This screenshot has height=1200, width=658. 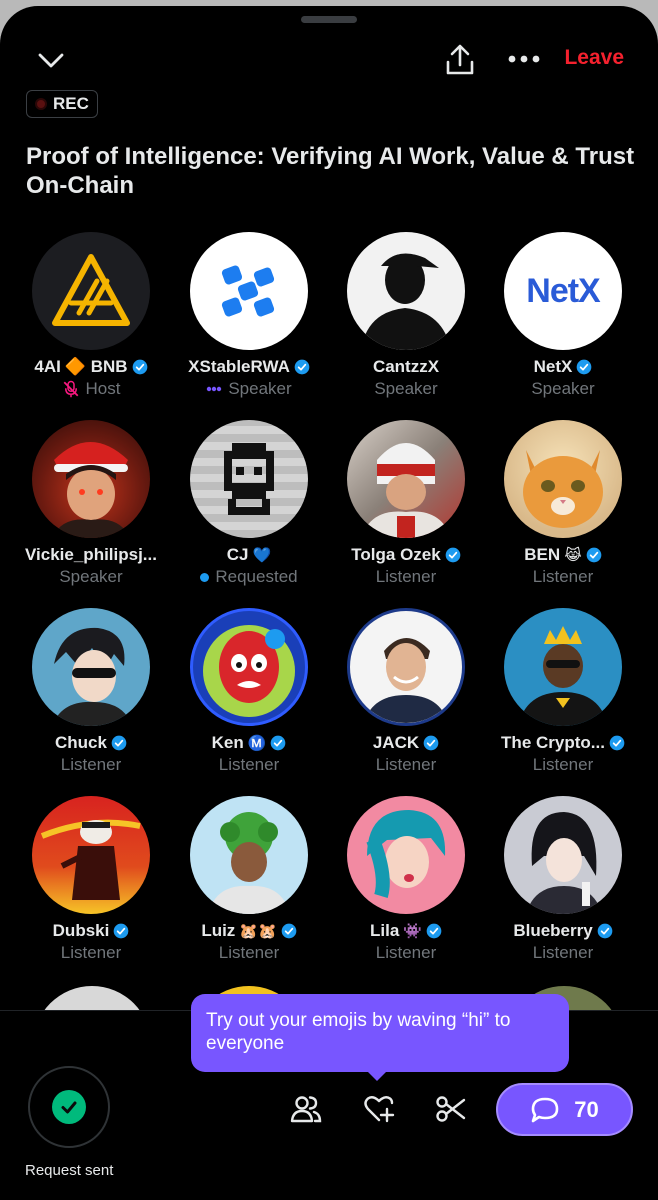 I want to click on participant-name: Ken, so click(x=227, y=742).